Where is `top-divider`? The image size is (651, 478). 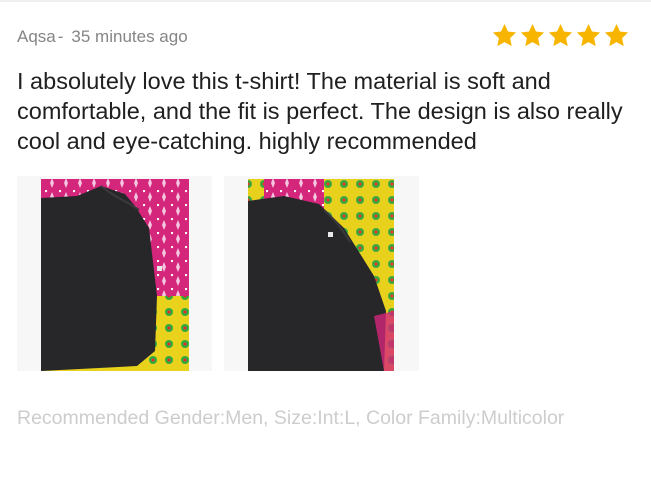
top-divider is located at coordinates (325, 1).